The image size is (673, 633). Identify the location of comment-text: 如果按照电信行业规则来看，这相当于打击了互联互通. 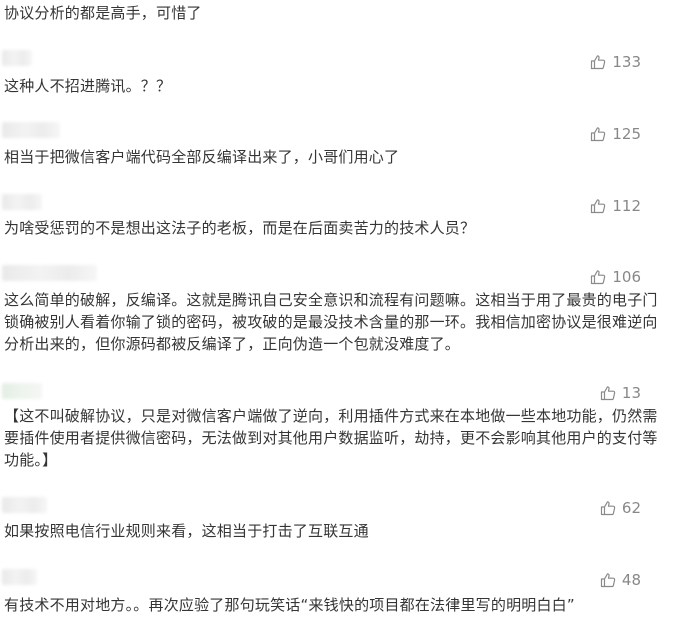
(186, 531).